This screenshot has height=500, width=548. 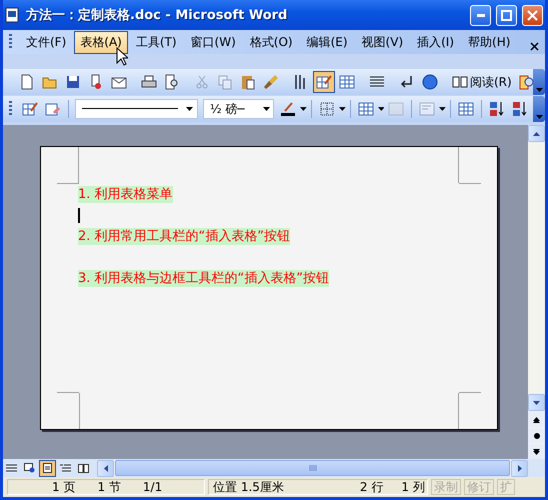 What do you see at coordinates (204, 278) in the screenshot?
I see `highlighted-text: 3. 利用表格与边框工具栏的“插入表格”按钮` at bounding box center [204, 278].